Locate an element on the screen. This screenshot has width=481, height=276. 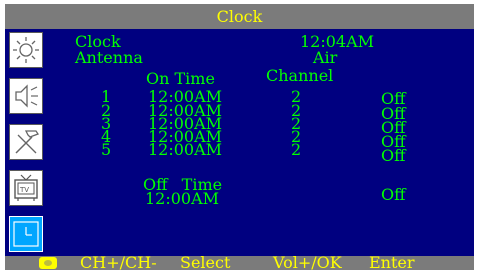
antenna-label: Antenna is located at coordinates (109, 57).